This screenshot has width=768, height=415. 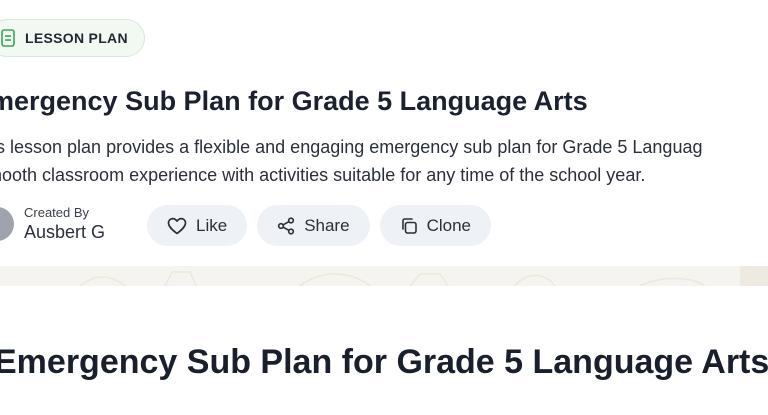 What do you see at coordinates (409, 226) in the screenshot?
I see `copy-icon` at bounding box center [409, 226].